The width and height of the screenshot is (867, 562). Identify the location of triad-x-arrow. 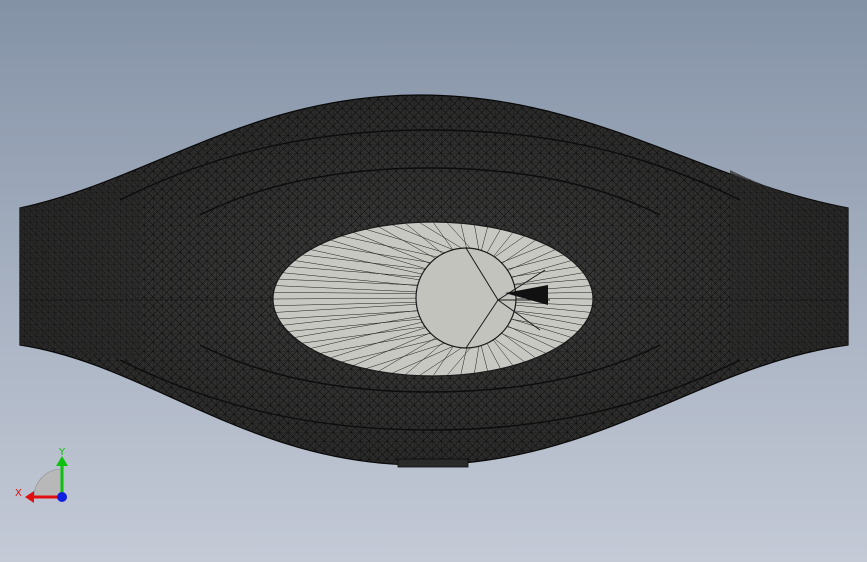
(29, 497).